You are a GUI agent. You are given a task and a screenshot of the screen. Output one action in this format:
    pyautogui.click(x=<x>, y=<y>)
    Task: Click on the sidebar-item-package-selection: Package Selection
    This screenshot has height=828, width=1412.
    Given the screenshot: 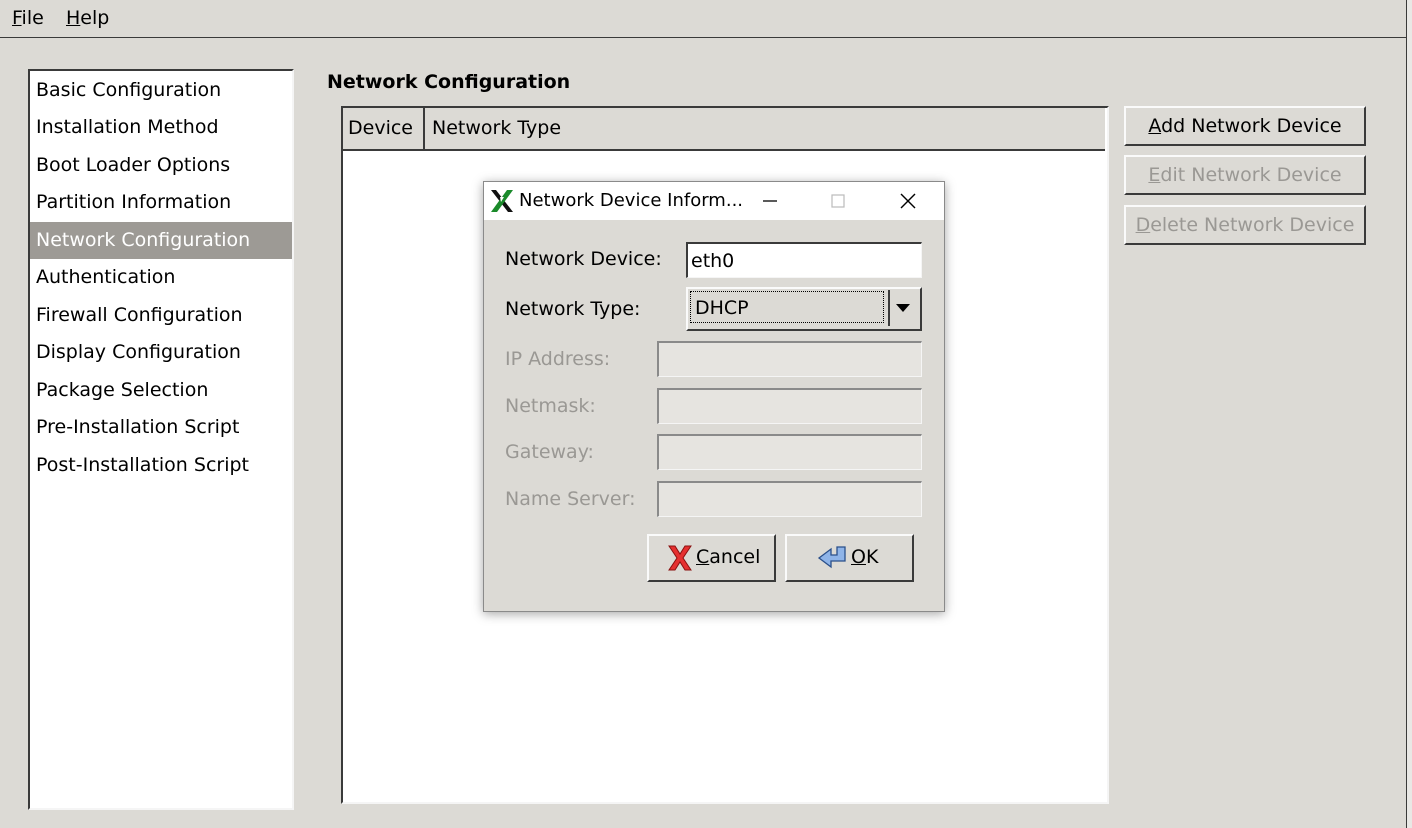 What is the action you would take?
    pyautogui.click(x=161, y=390)
    